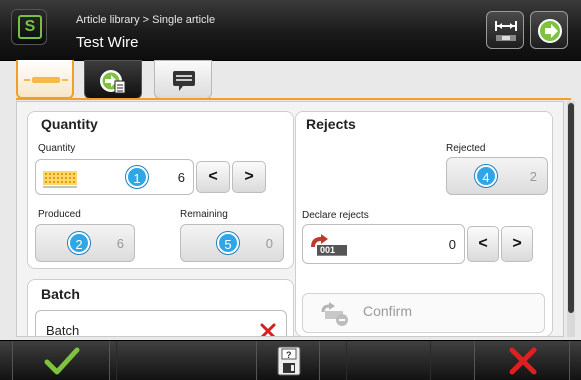 The width and height of the screenshot is (581, 380). Describe the element at coordinates (59, 214) in the screenshot. I see `produced-label: Produced` at that location.